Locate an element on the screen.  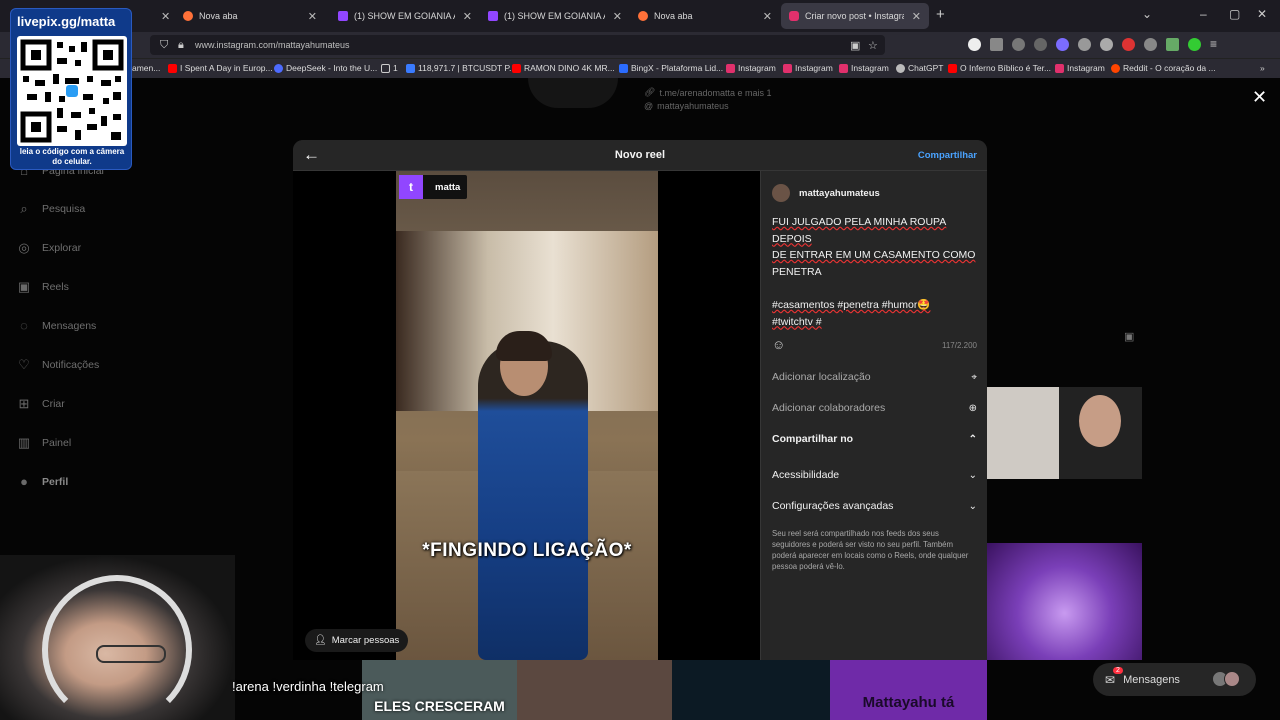
accessibility-section: Acessibilidade ⌄ is located at coordinates (874, 475).